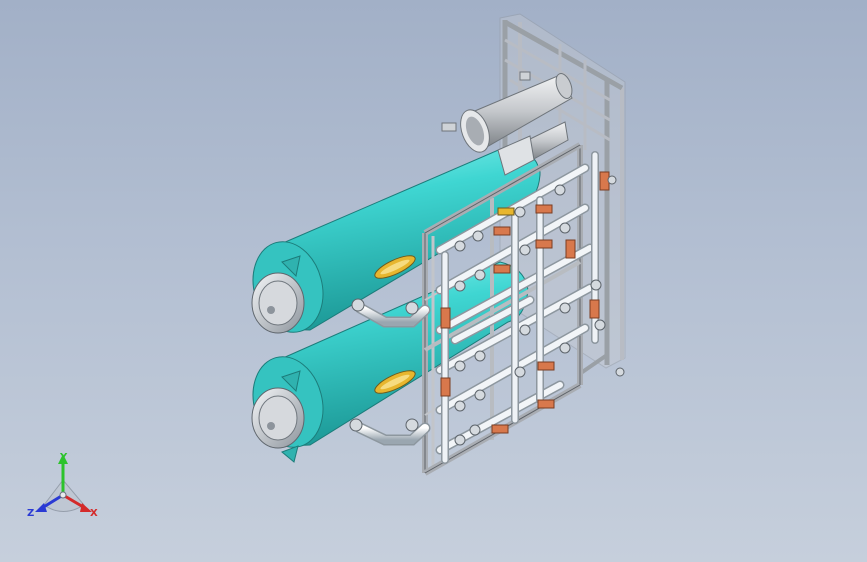  I want to click on z-axis-label: Z, so click(30, 513).